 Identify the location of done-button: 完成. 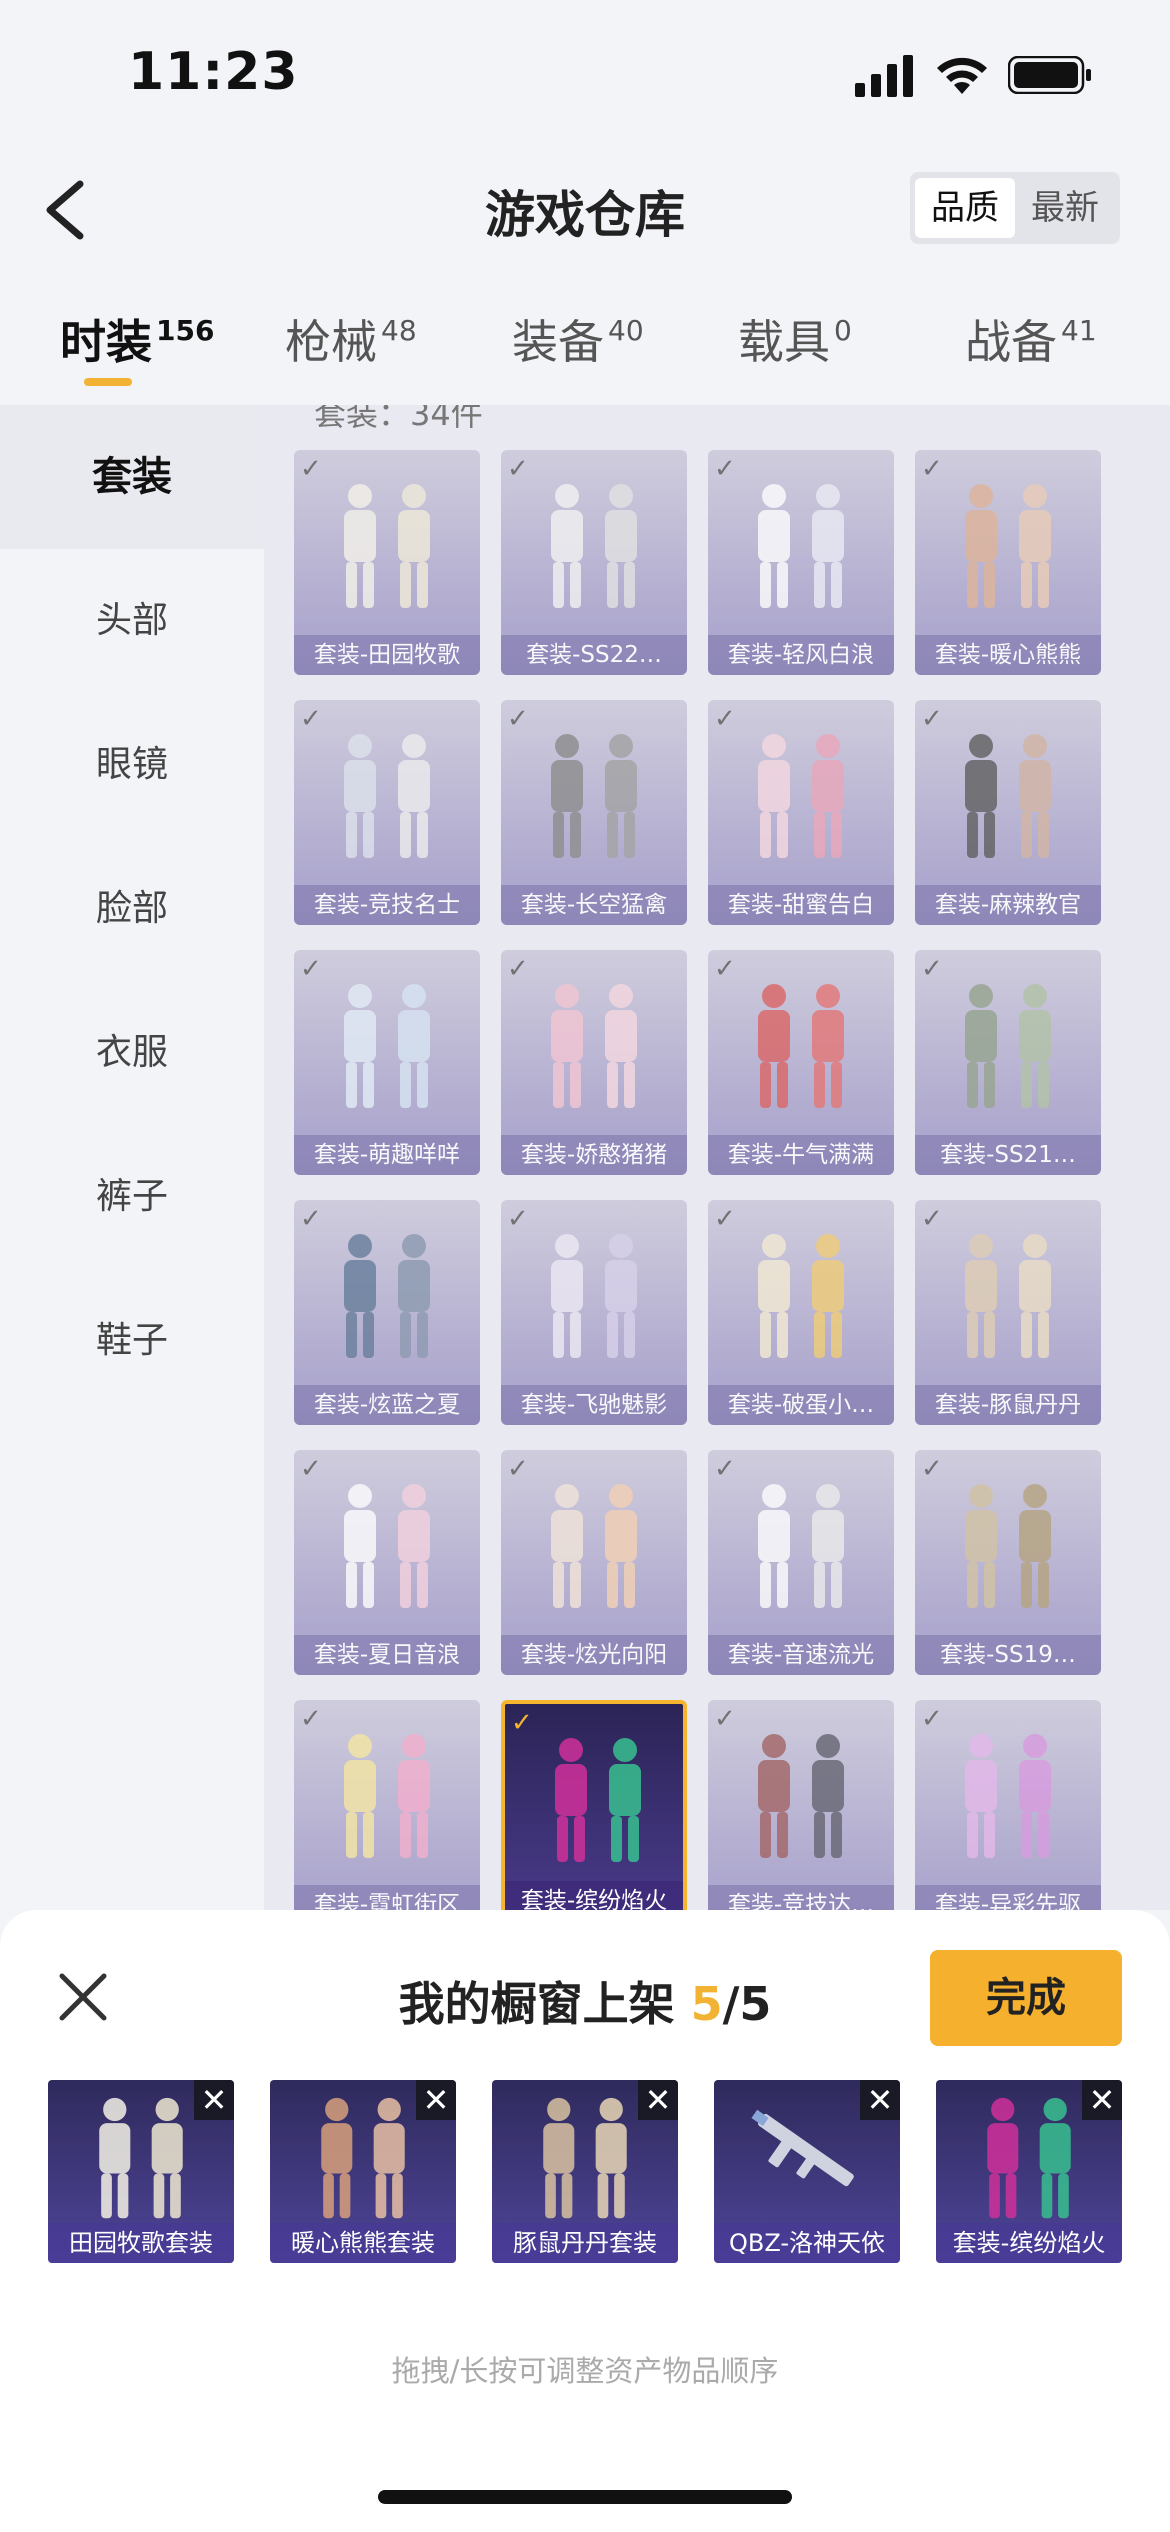
(1026, 1998).